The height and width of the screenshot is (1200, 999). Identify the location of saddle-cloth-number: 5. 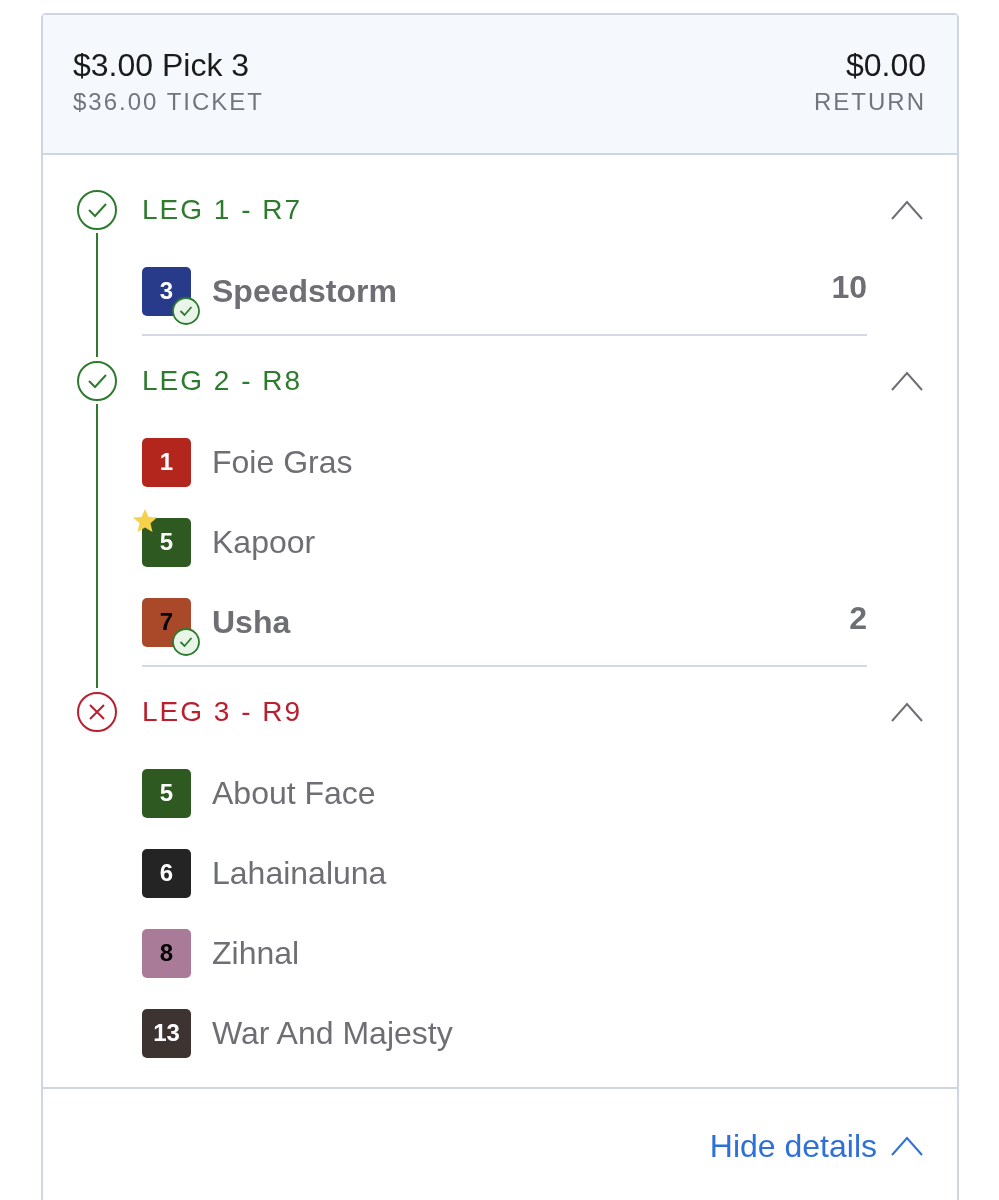
(166, 793).